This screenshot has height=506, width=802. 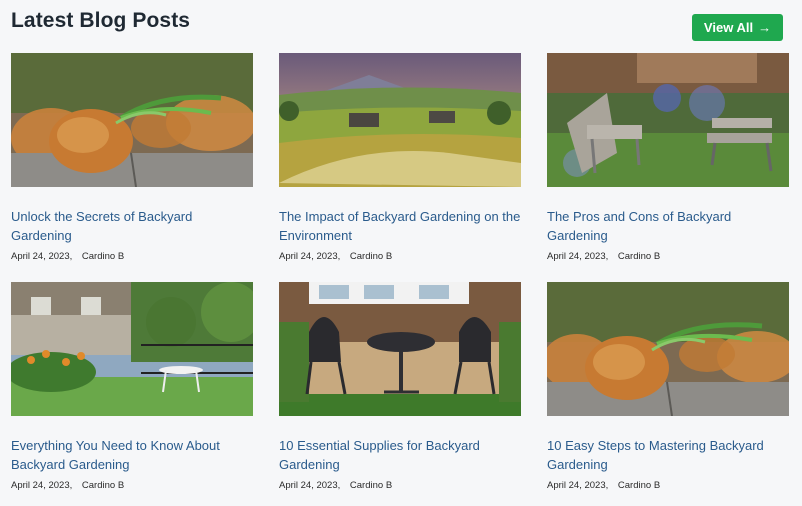 I want to click on patio-bistro-set-image, so click(x=400, y=349).